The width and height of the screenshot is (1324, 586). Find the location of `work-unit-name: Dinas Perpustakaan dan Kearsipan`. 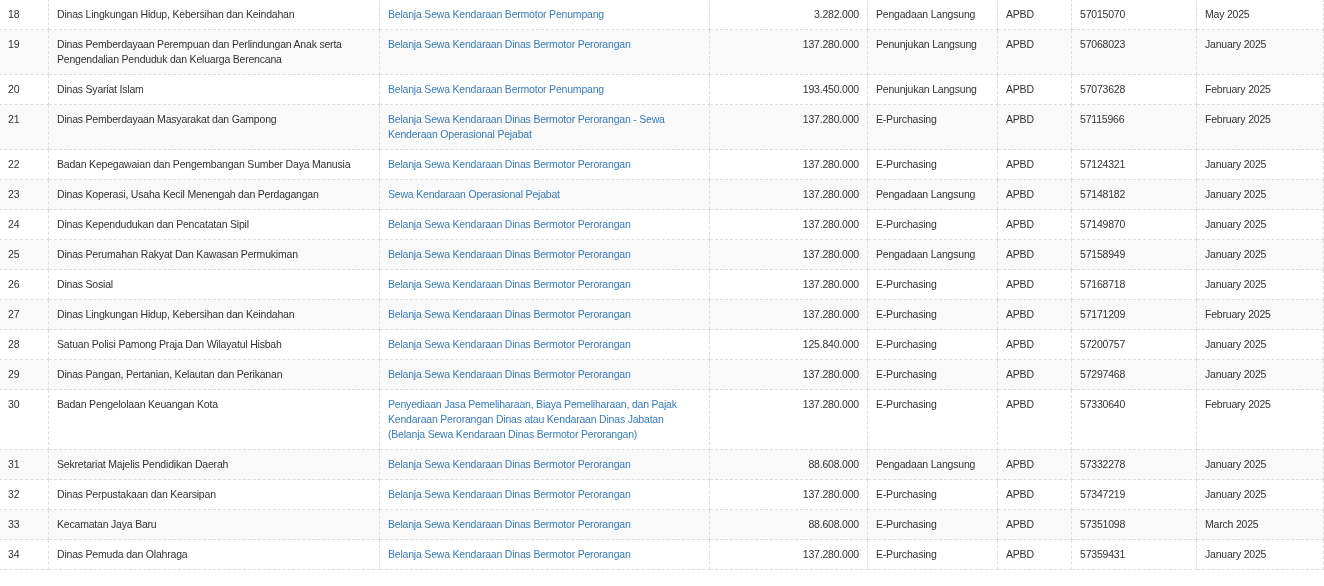

work-unit-name: Dinas Perpustakaan dan Kearsipan is located at coordinates (136, 494).